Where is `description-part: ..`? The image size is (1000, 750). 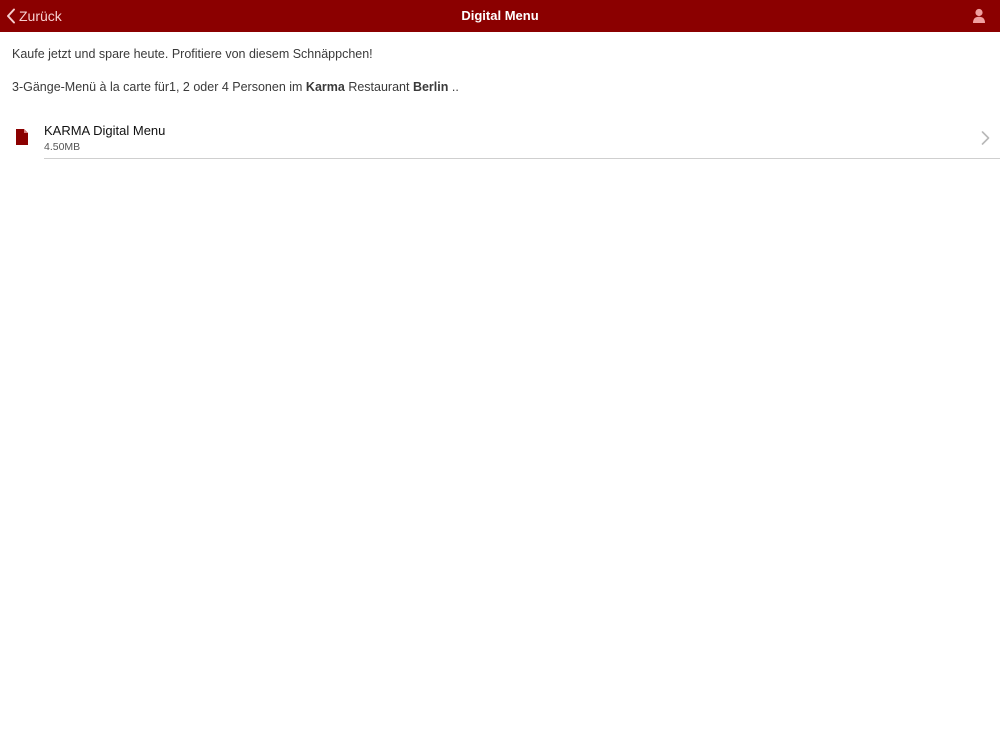 description-part: .. is located at coordinates (453, 87).